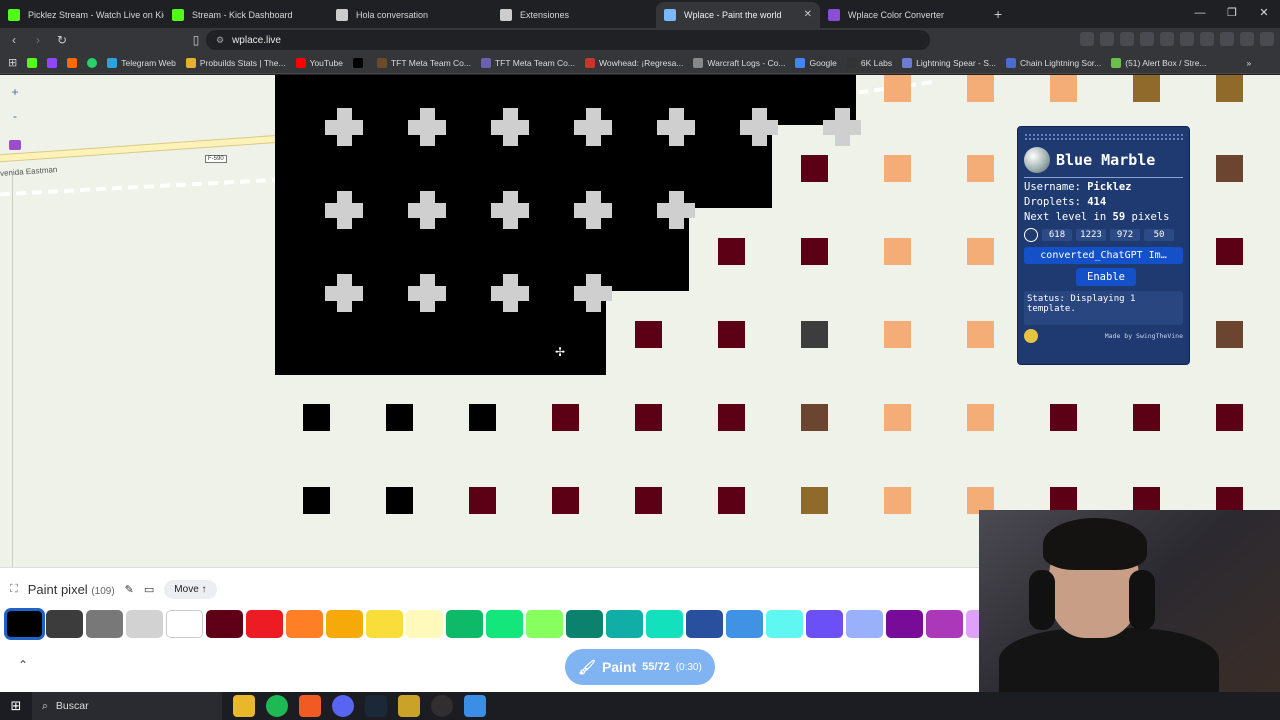 The image size is (1280, 720). What do you see at coordinates (1264, 14) in the screenshot?
I see `close-window-icon: ✕` at bounding box center [1264, 14].